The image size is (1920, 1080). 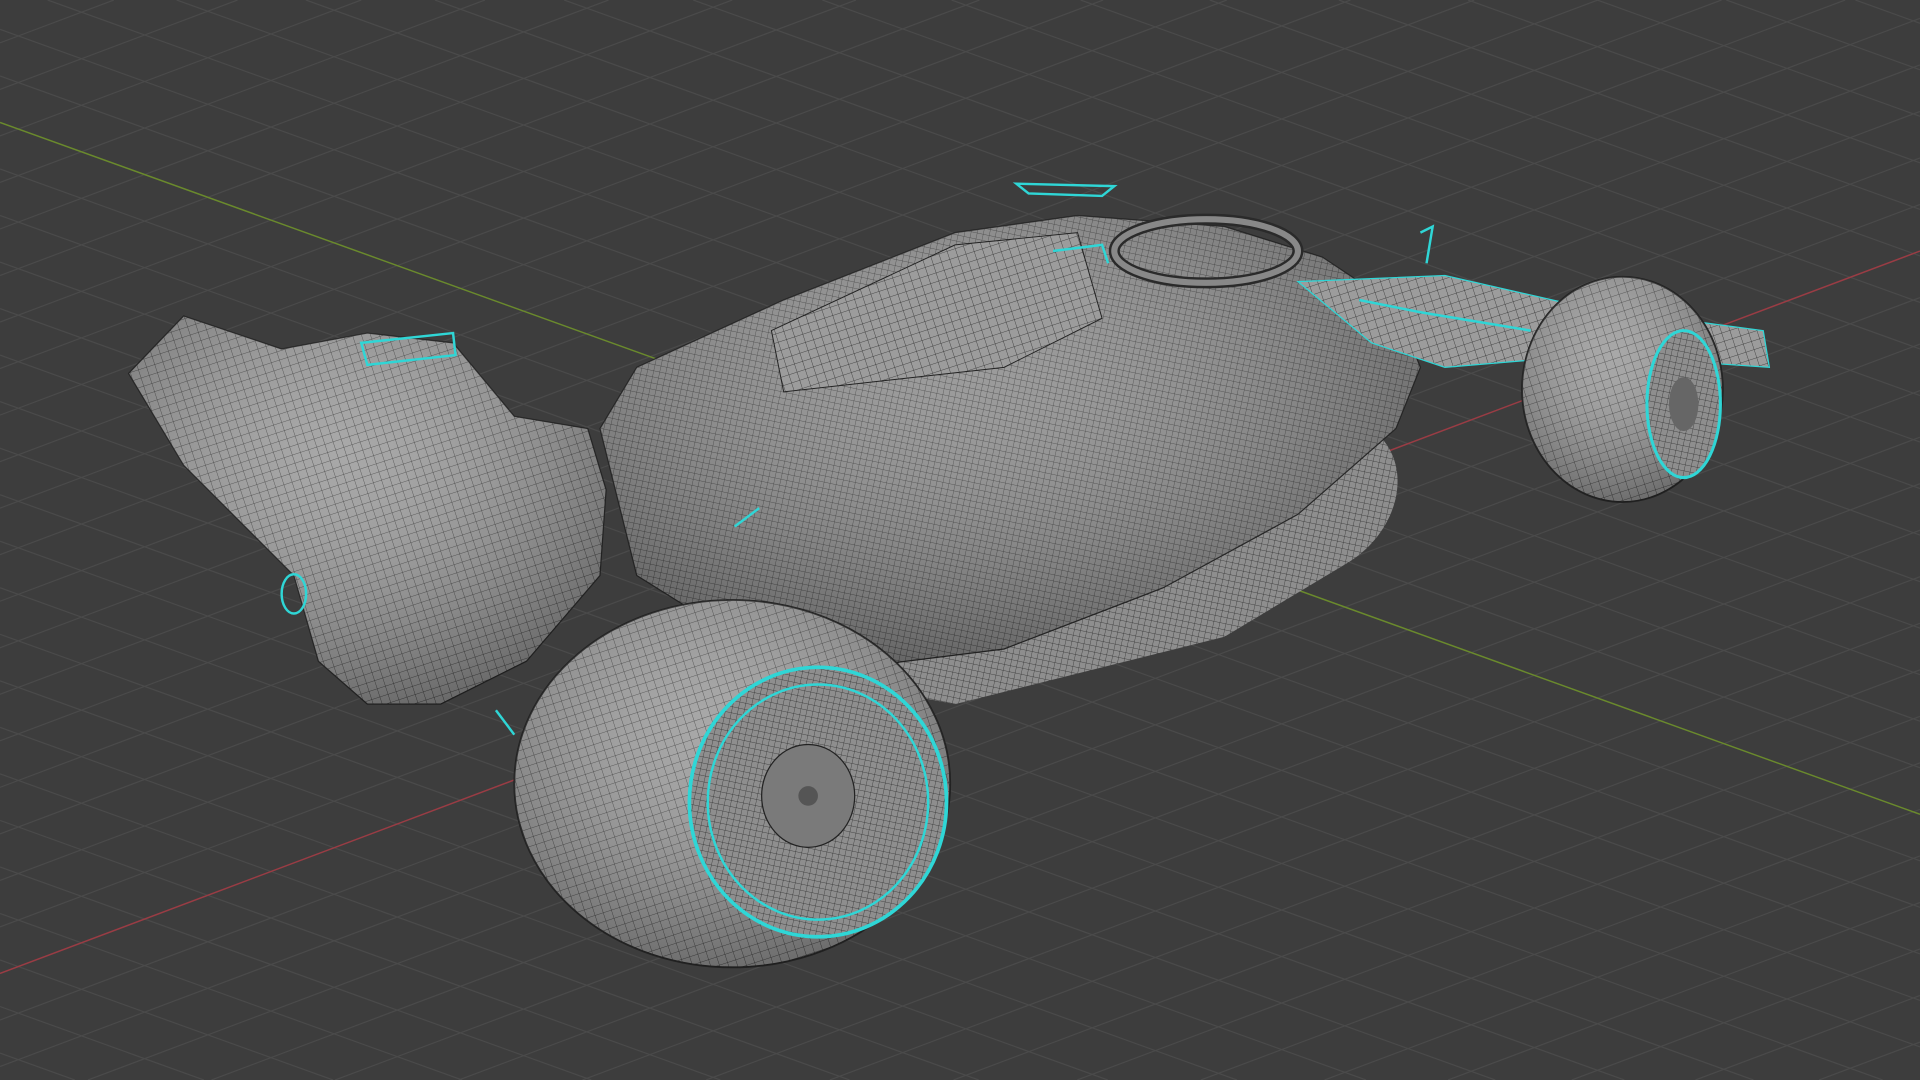 What do you see at coordinates (1683, 404) in the screenshot?
I see `front-wheel-hub` at bounding box center [1683, 404].